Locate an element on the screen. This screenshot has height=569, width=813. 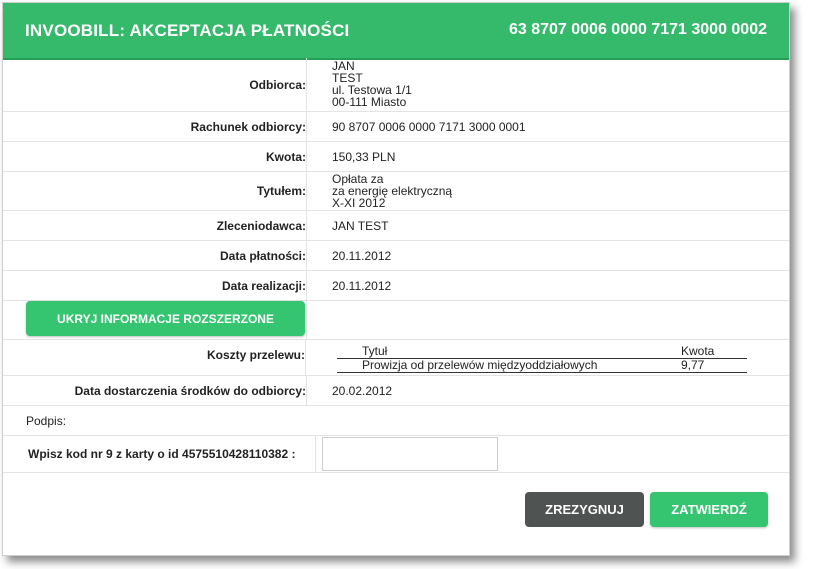
recipient-line: JAN is located at coordinates (343, 66).